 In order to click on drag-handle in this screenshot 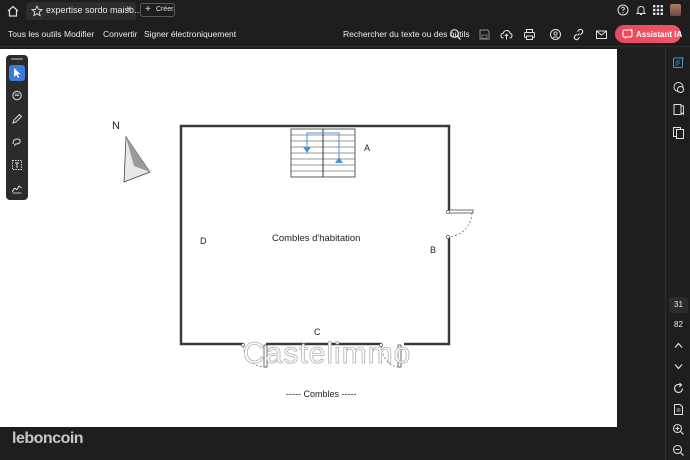, I will do `click(17, 59)`.